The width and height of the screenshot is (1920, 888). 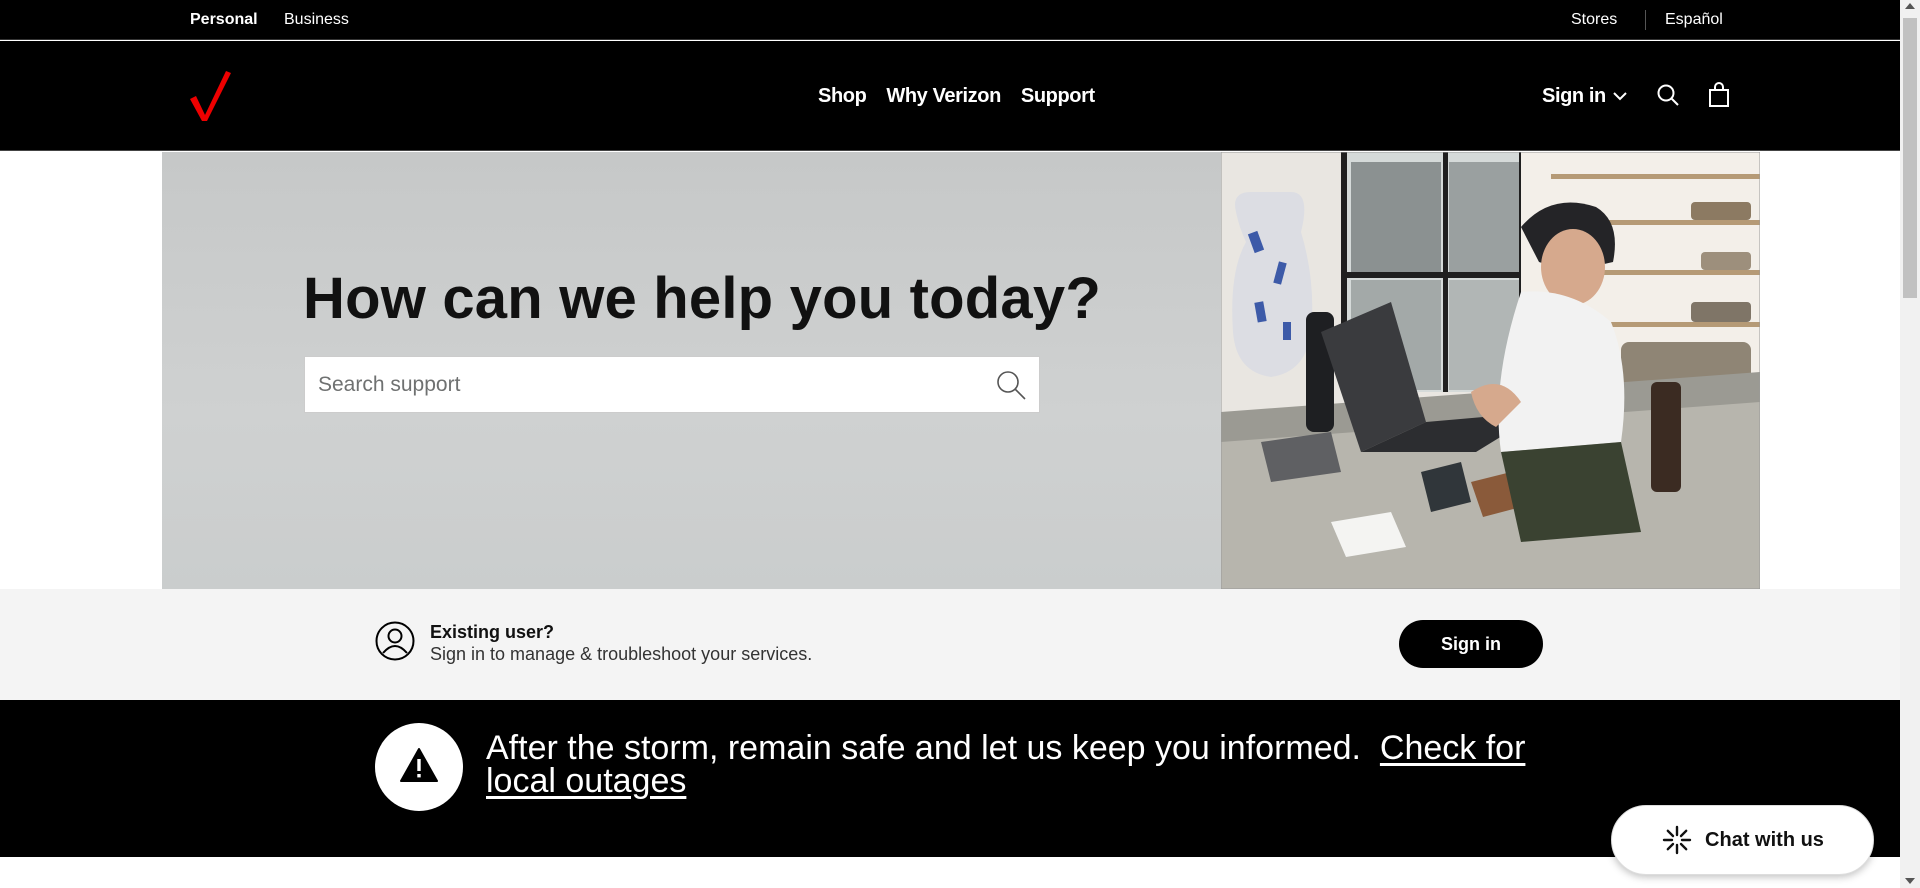 What do you see at coordinates (1594, 20) in the screenshot?
I see `stores-link: Stores` at bounding box center [1594, 20].